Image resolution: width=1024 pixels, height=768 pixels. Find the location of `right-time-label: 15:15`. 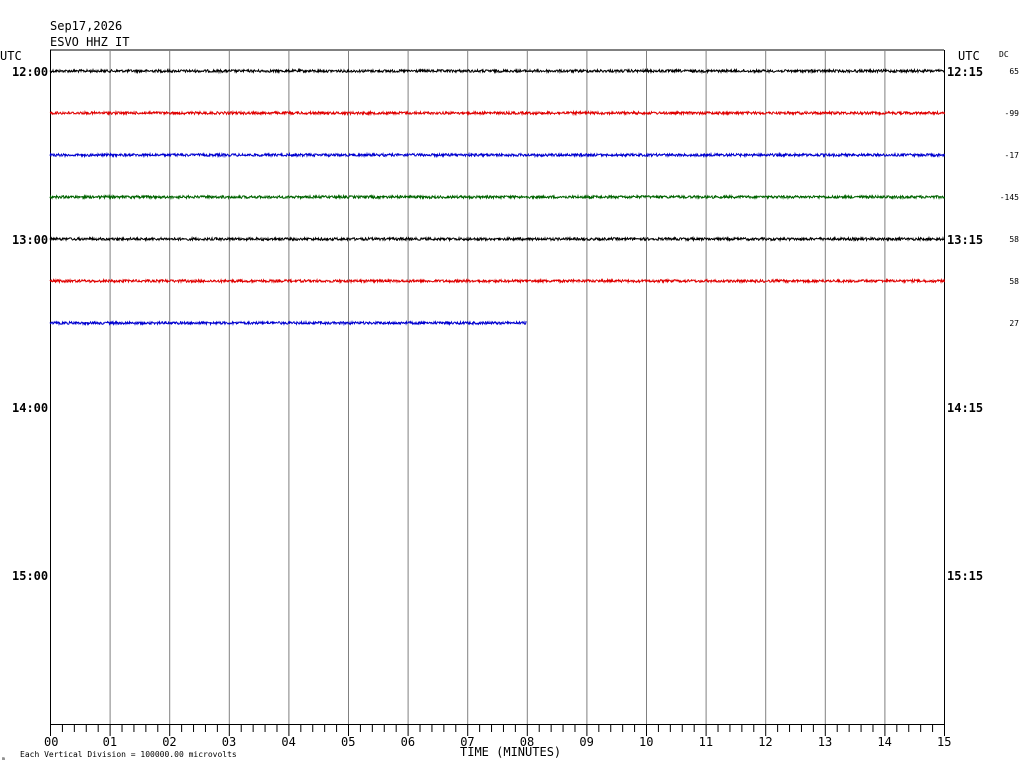

right-time-label: 15:15 is located at coordinates (965, 576).